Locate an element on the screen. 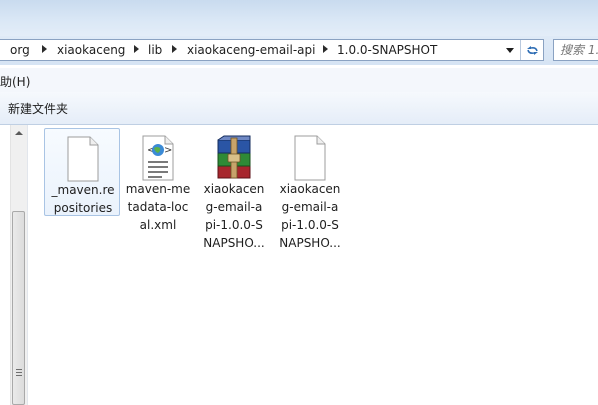  menu-bar: 助(H) is located at coordinates (299, 80).